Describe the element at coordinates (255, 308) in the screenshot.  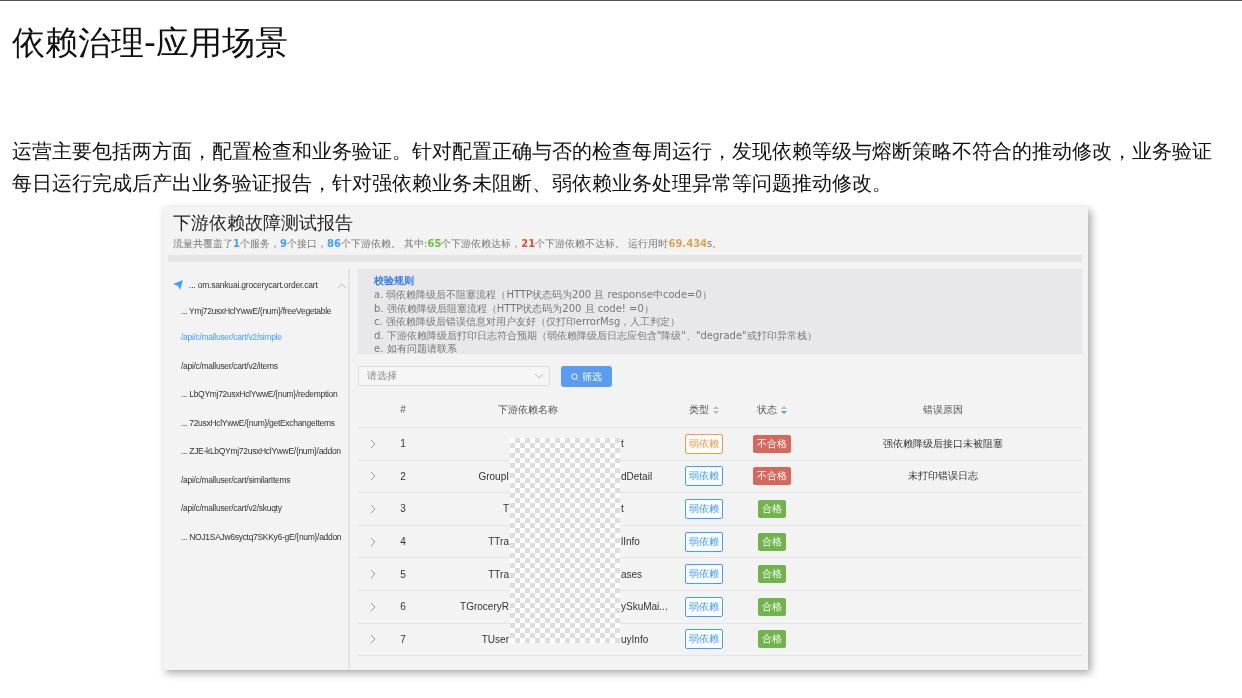
I see `sidebar-item: ... Ymj72usxHclYwwE/{num}/freeVegetable` at that location.